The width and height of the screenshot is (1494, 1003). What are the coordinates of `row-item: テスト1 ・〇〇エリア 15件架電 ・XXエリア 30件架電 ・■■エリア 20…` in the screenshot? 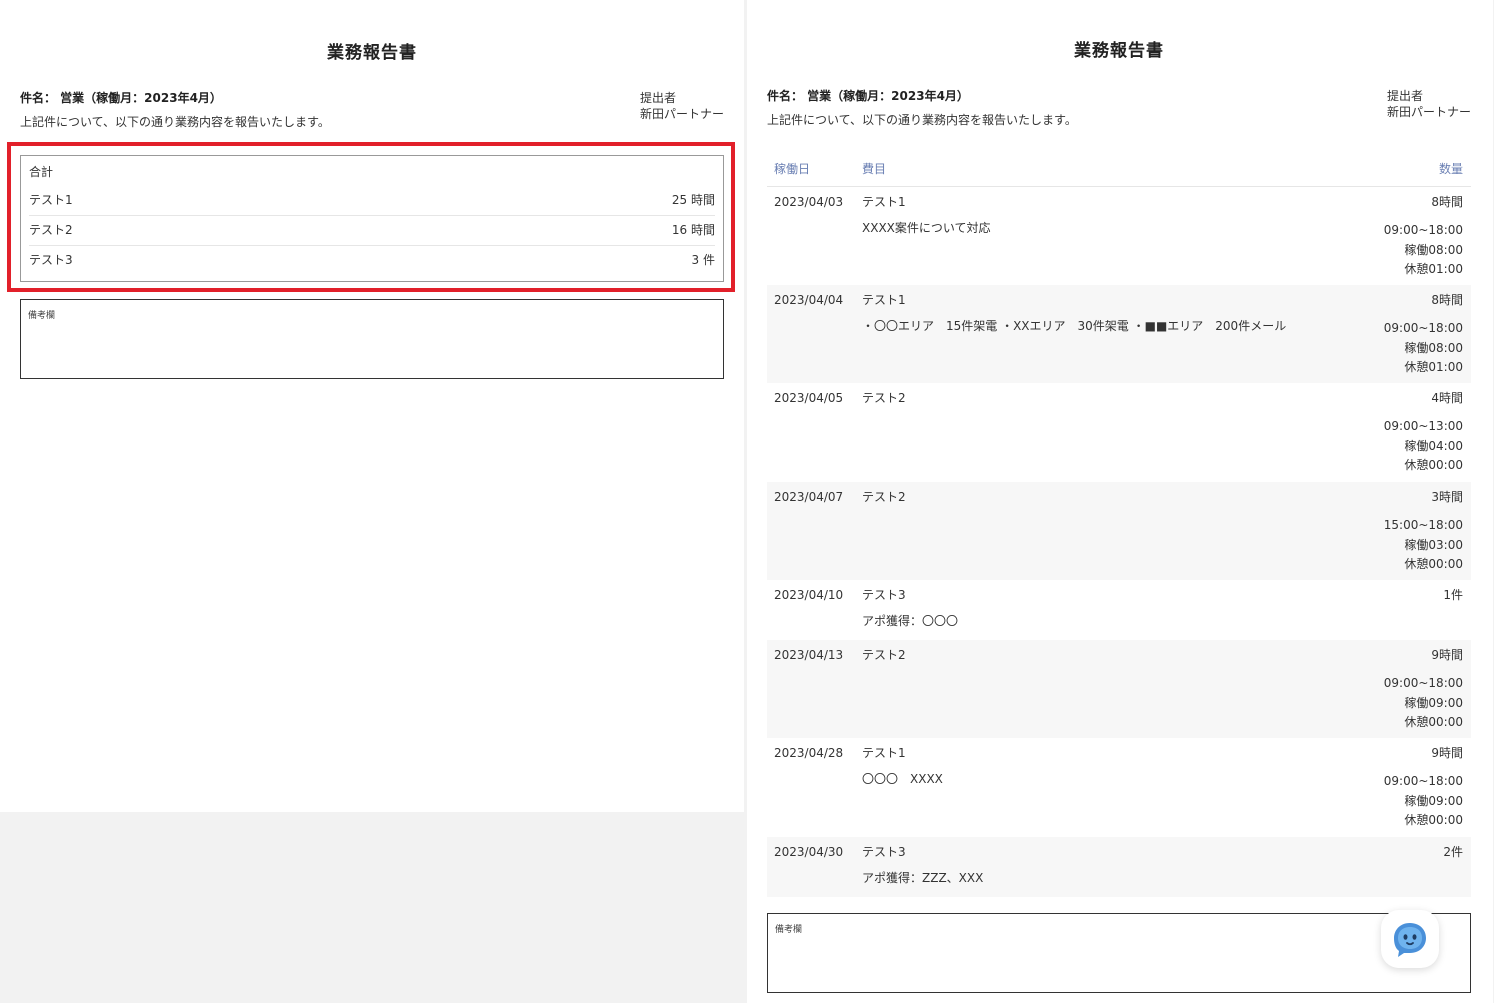 It's located at (1082, 338).